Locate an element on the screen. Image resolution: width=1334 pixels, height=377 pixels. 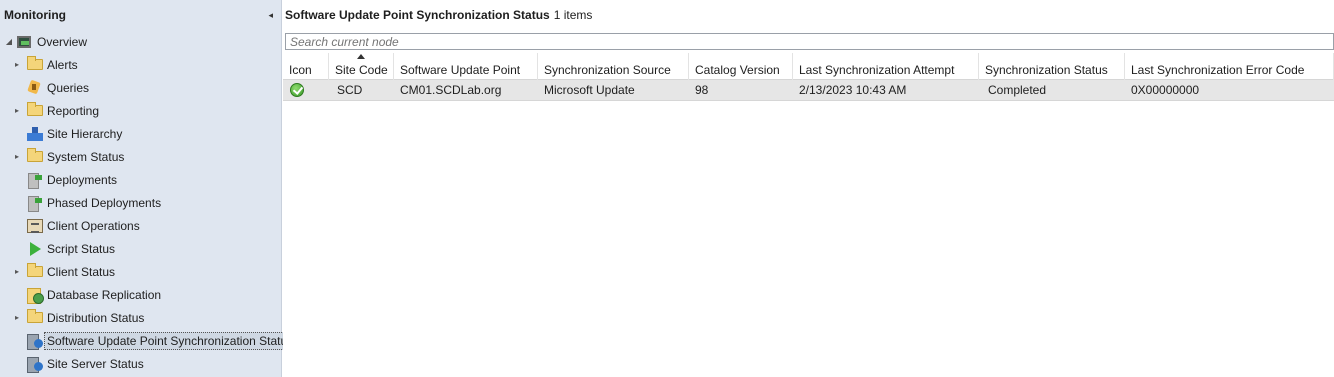
tree-item-label: Alerts is located at coordinates (62, 64).